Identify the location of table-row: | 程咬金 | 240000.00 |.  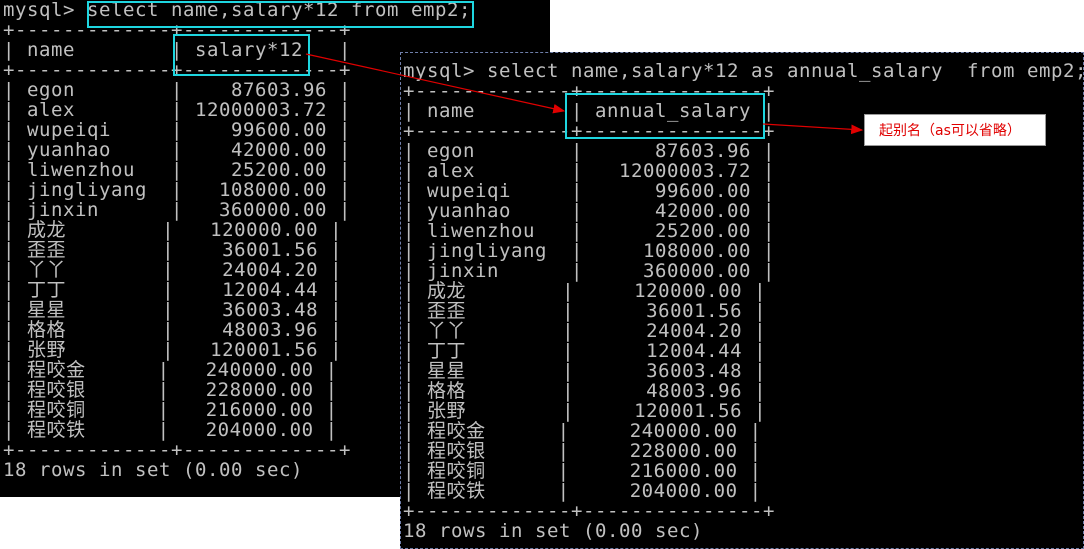
(582, 431).